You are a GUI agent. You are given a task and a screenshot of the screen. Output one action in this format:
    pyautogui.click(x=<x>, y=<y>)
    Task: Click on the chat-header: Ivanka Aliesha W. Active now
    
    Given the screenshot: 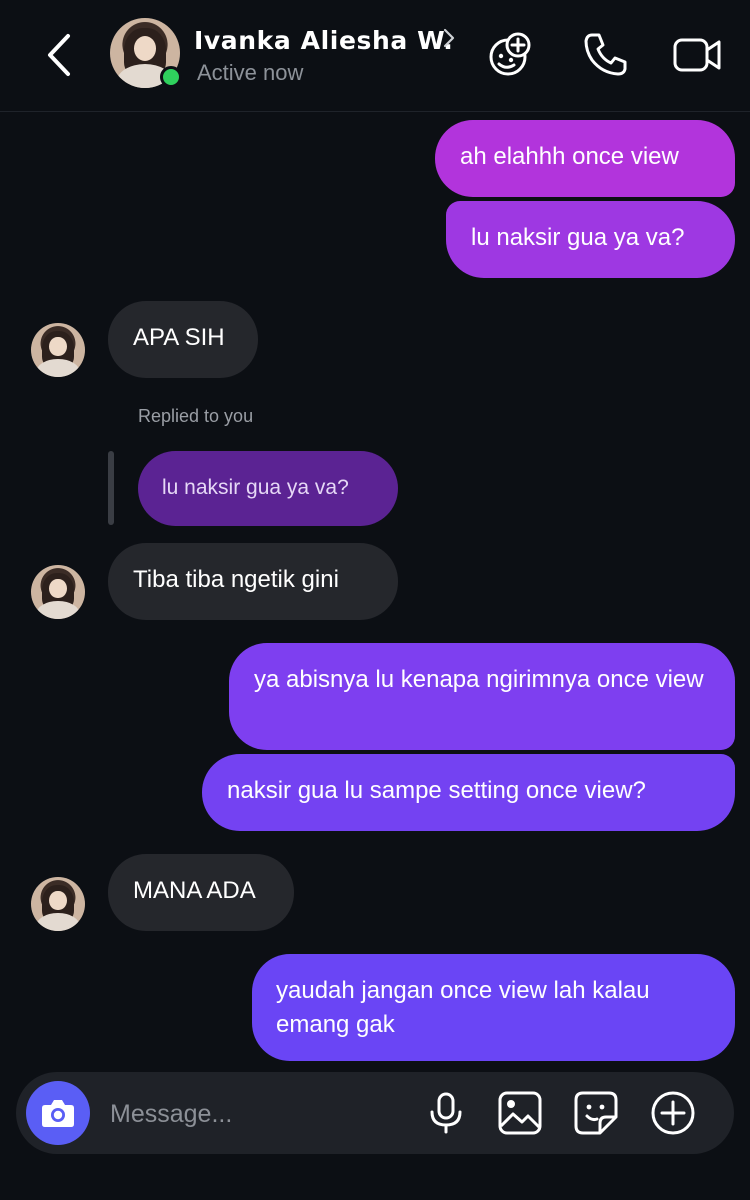 What is the action you would take?
    pyautogui.click(x=375, y=56)
    